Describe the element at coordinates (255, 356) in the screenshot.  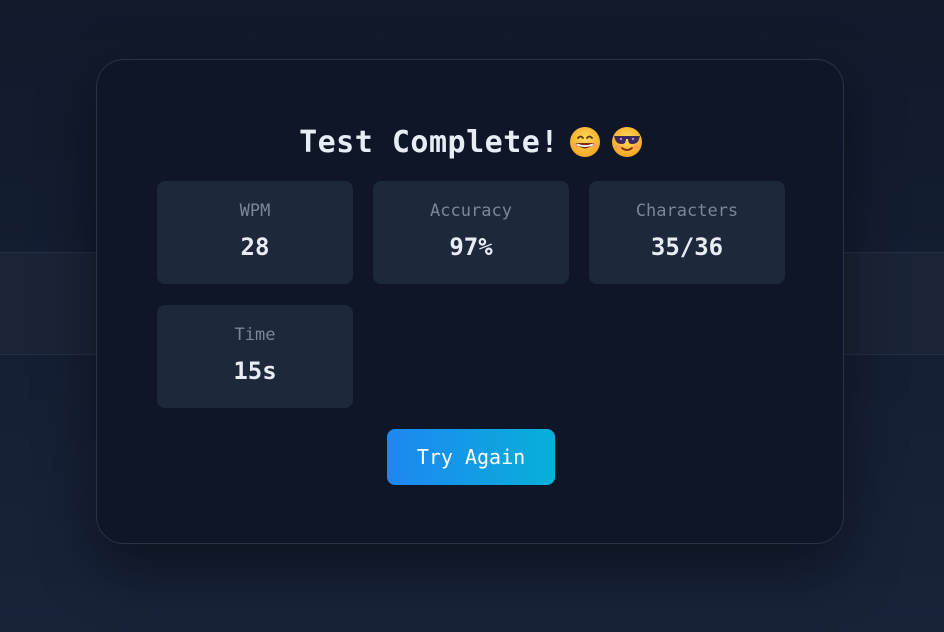
I see `stat-card-time: Time 15s` at that location.